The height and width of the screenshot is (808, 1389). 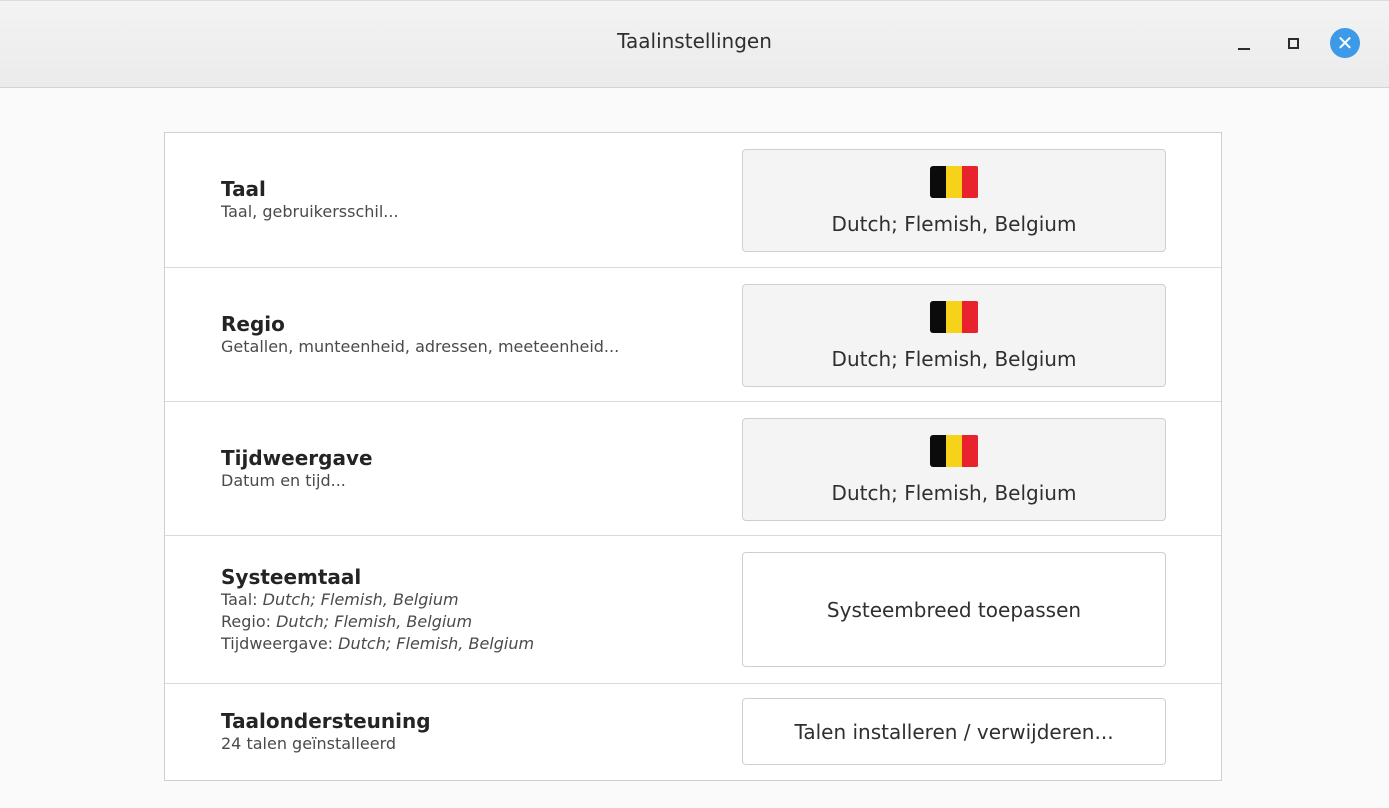 I want to click on close-button: ✕, so click(x=1345, y=43).